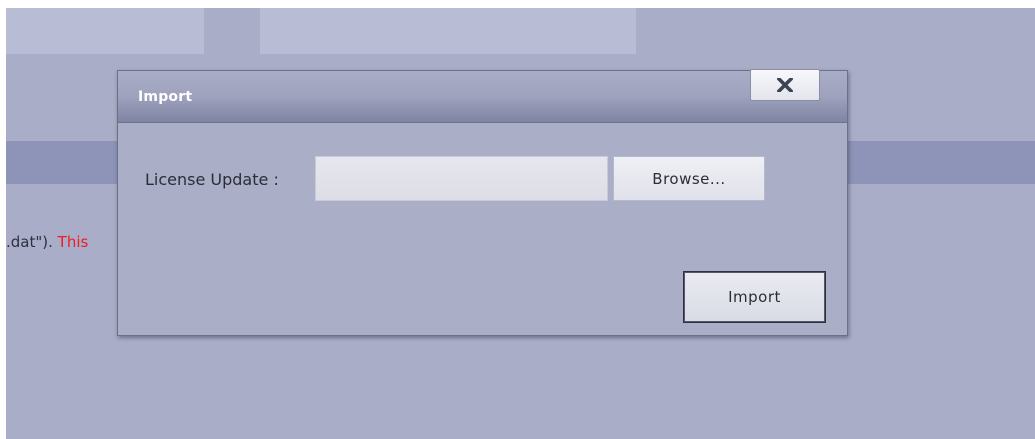 This screenshot has width=1035, height=439. Describe the element at coordinates (212, 179) in the screenshot. I see `license-update-label: License Update :` at that location.